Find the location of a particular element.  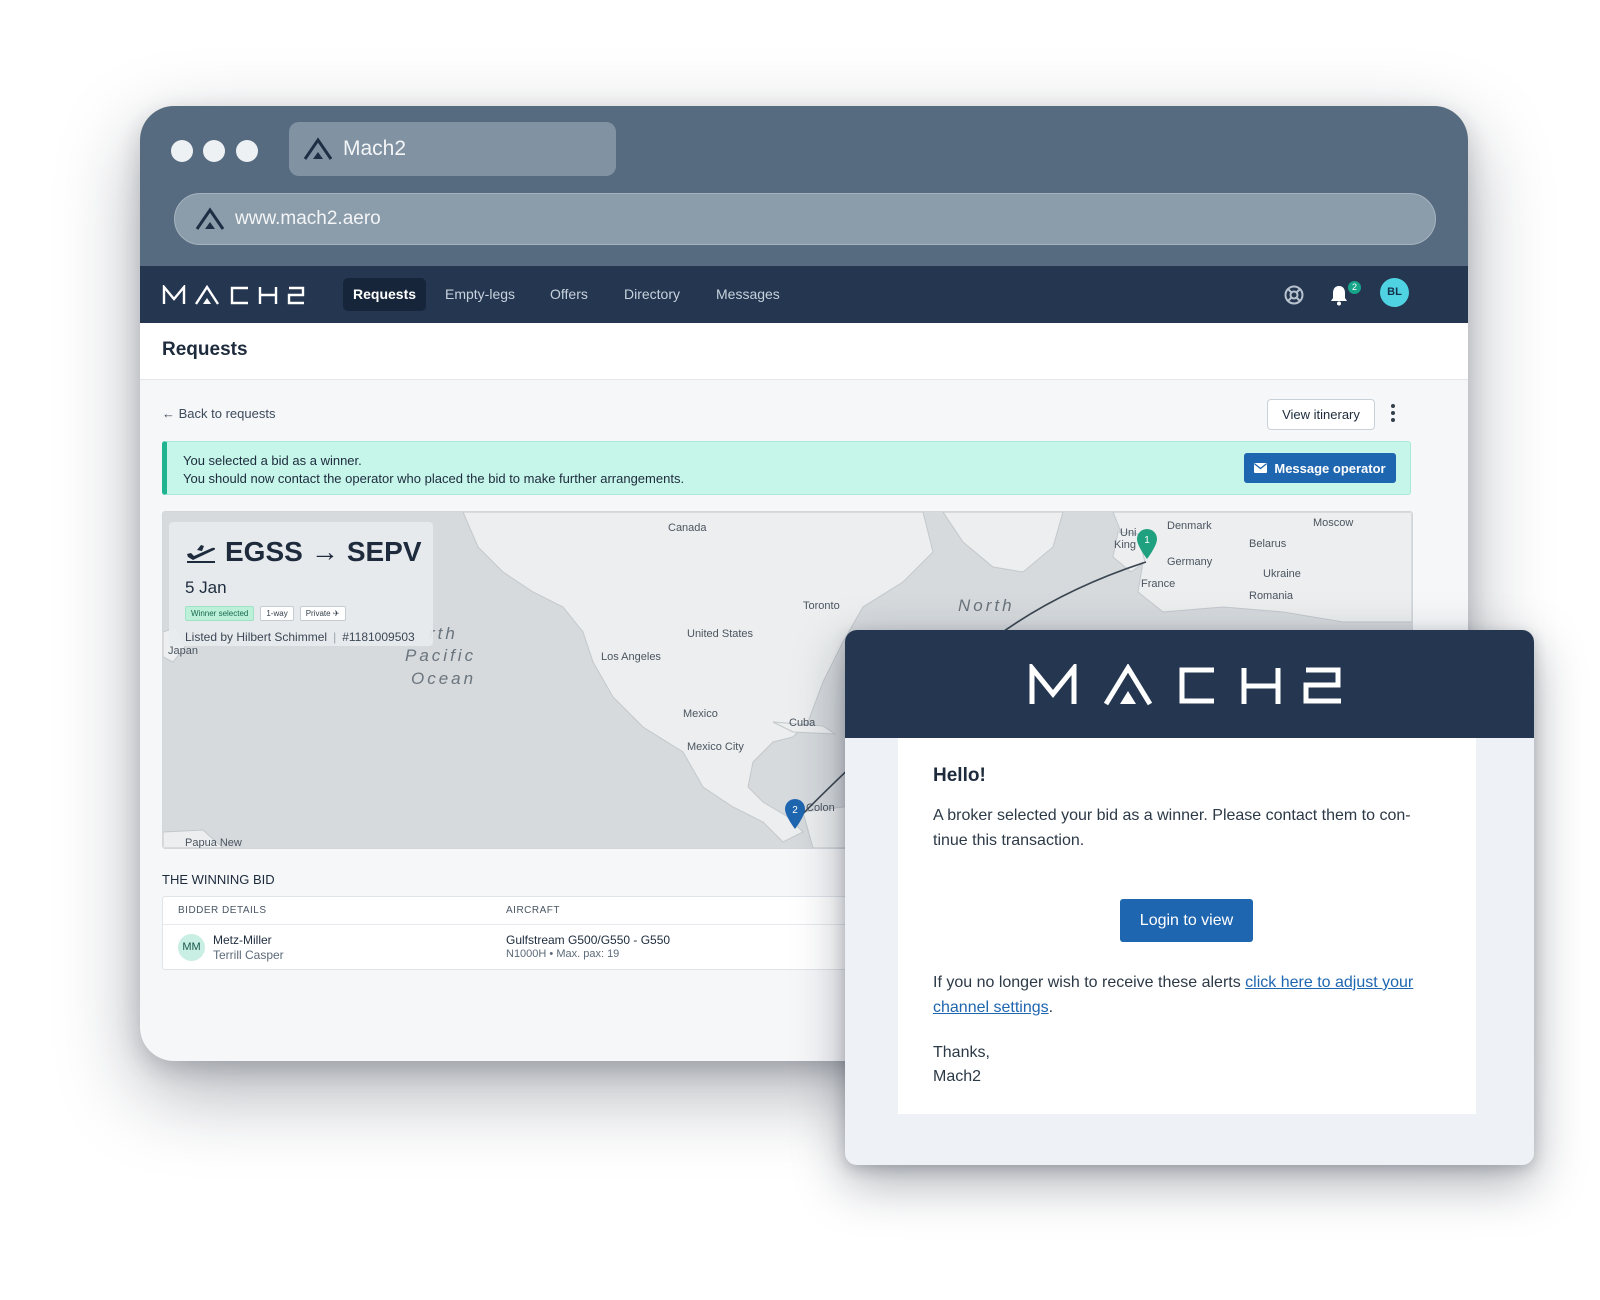

origin-code: EGSS is located at coordinates (264, 551).